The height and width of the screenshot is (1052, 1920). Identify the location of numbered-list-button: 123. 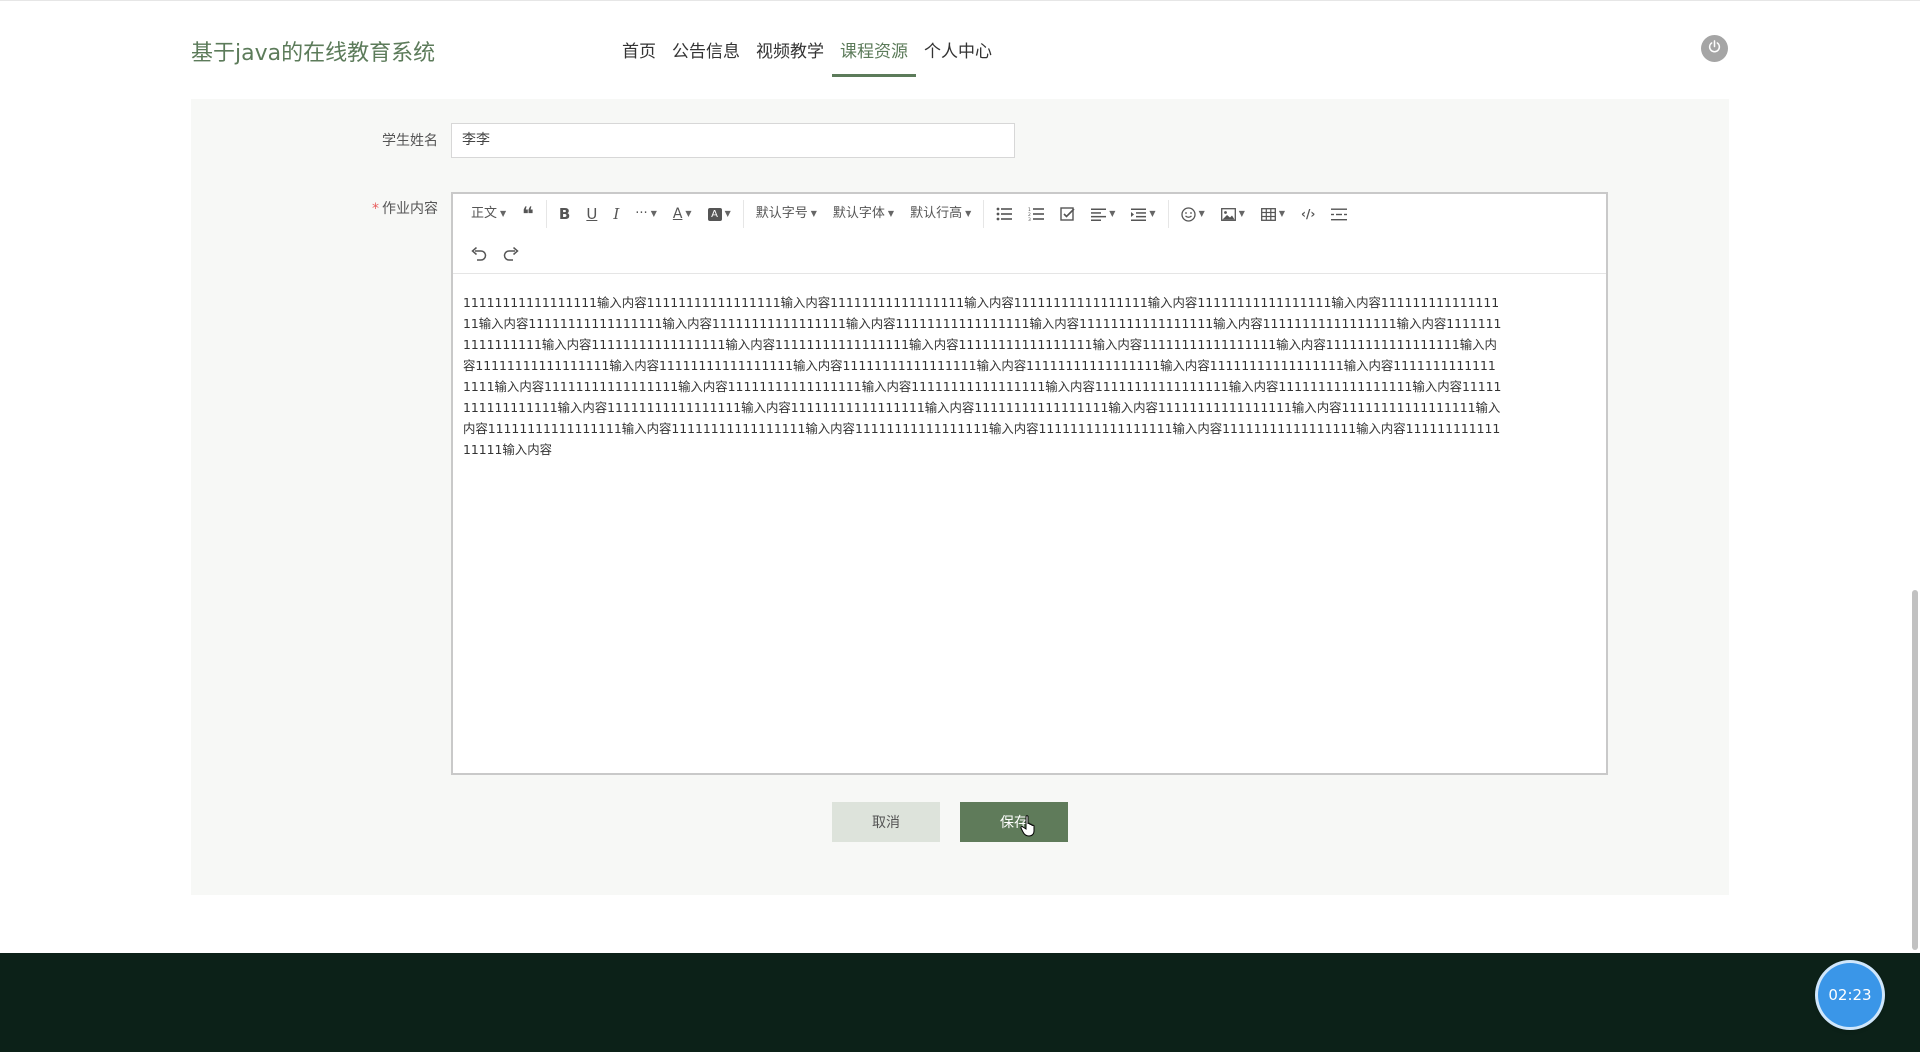
(1036, 214).